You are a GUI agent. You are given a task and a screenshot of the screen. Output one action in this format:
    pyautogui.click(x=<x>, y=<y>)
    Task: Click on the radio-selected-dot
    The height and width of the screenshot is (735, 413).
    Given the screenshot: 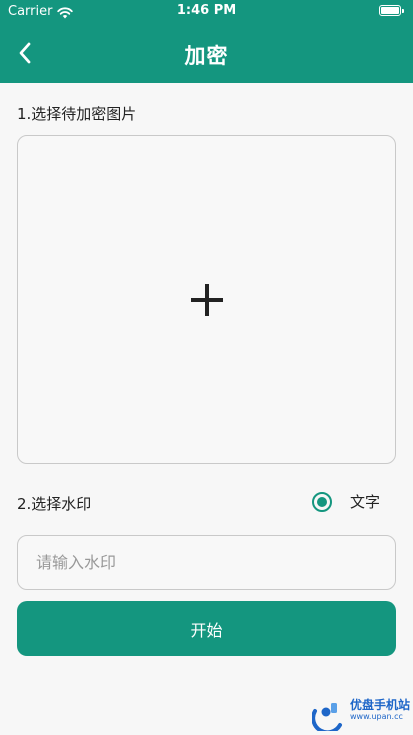 What is the action you would take?
    pyautogui.click(x=322, y=501)
    